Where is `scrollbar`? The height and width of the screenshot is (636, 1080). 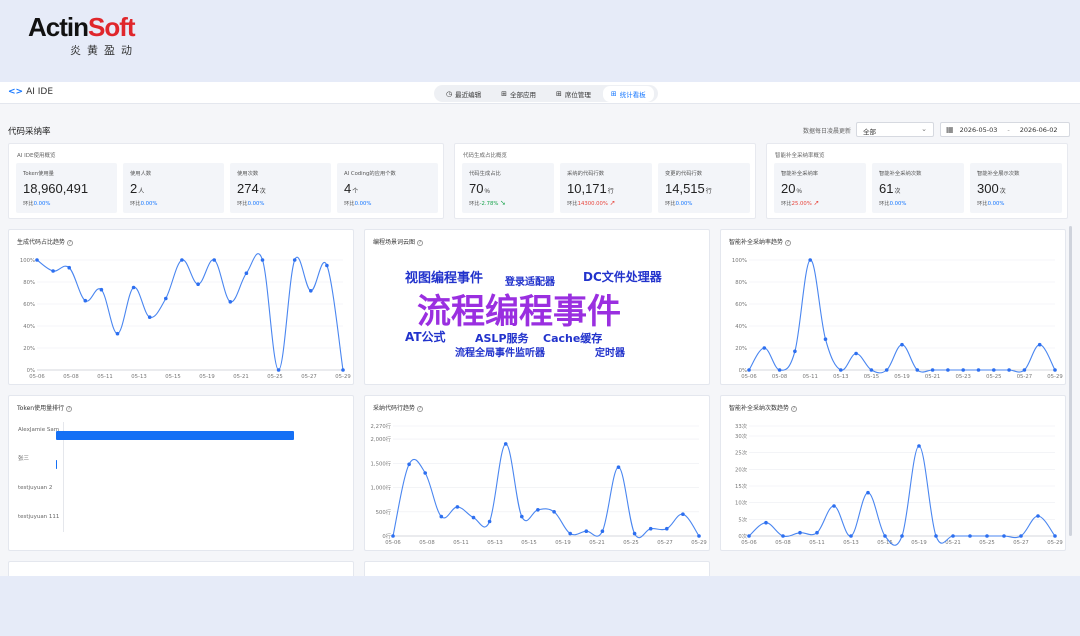 scrollbar is located at coordinates (1070, 381).